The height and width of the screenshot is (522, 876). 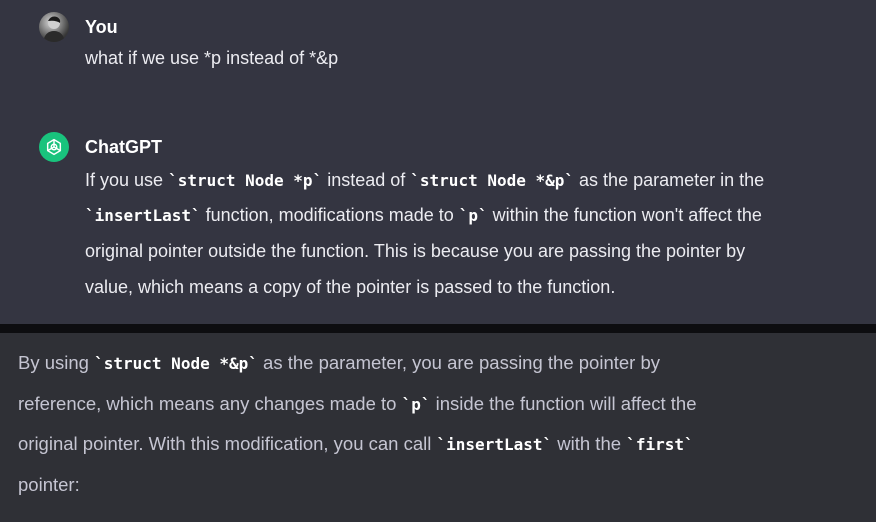 I want to click on continuation-line-4: pointer:, so click(x=49, y=484).